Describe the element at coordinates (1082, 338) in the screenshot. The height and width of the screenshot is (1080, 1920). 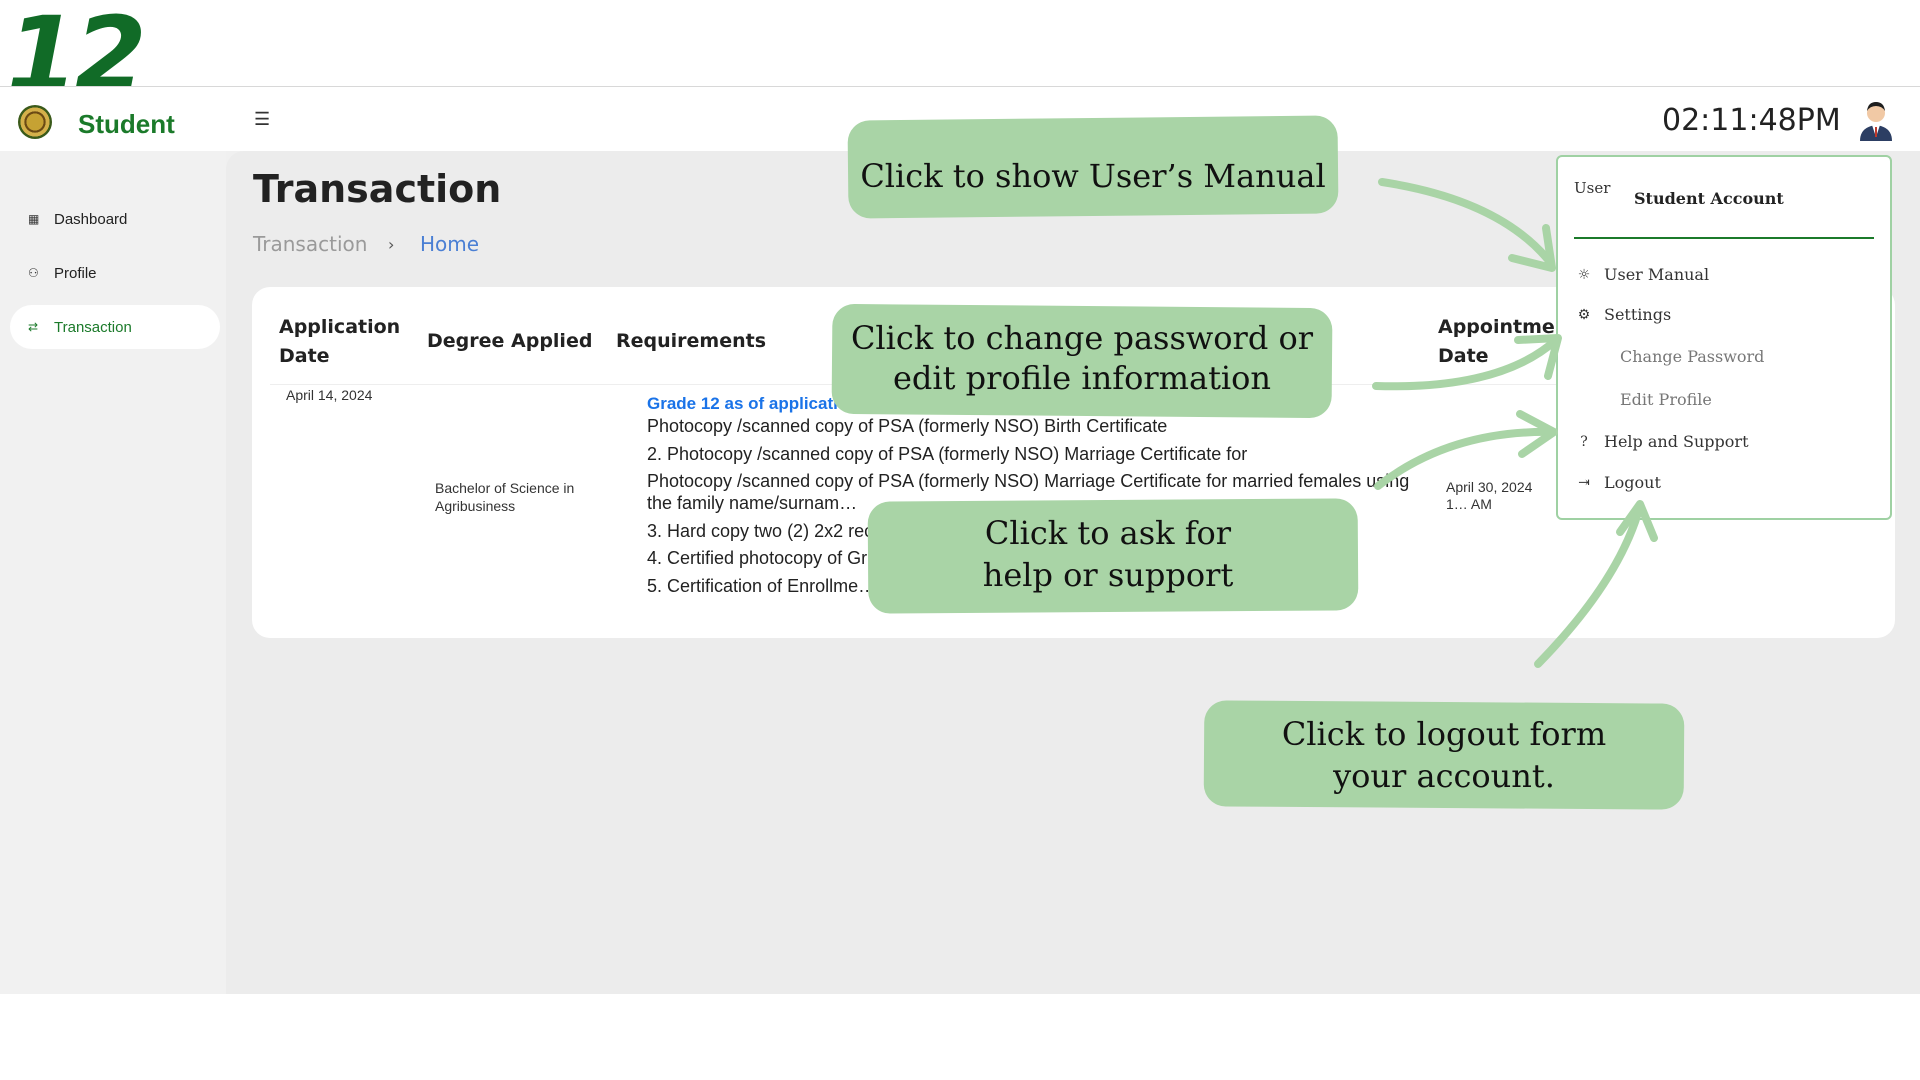
I see `callout-password-line1: Click to change password or` at that location.